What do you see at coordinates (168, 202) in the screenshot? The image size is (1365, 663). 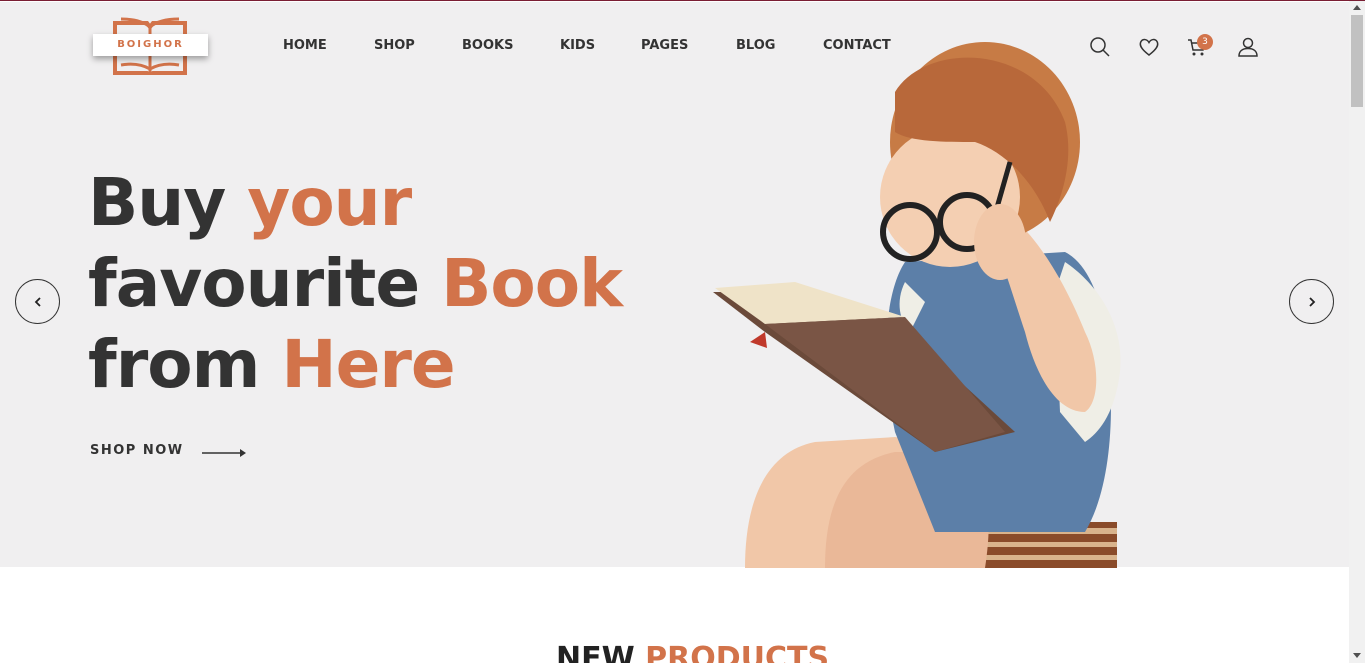 I see `headline-line1: Buy` at bounding box center [168, 202].